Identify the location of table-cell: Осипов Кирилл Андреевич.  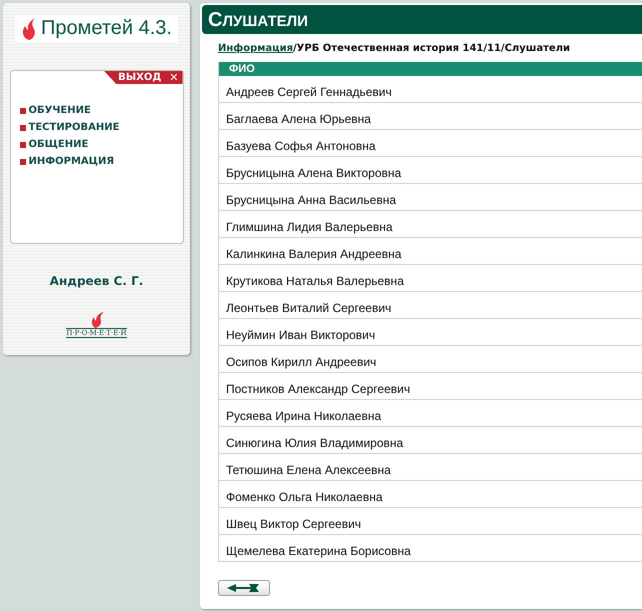
(430, 359).